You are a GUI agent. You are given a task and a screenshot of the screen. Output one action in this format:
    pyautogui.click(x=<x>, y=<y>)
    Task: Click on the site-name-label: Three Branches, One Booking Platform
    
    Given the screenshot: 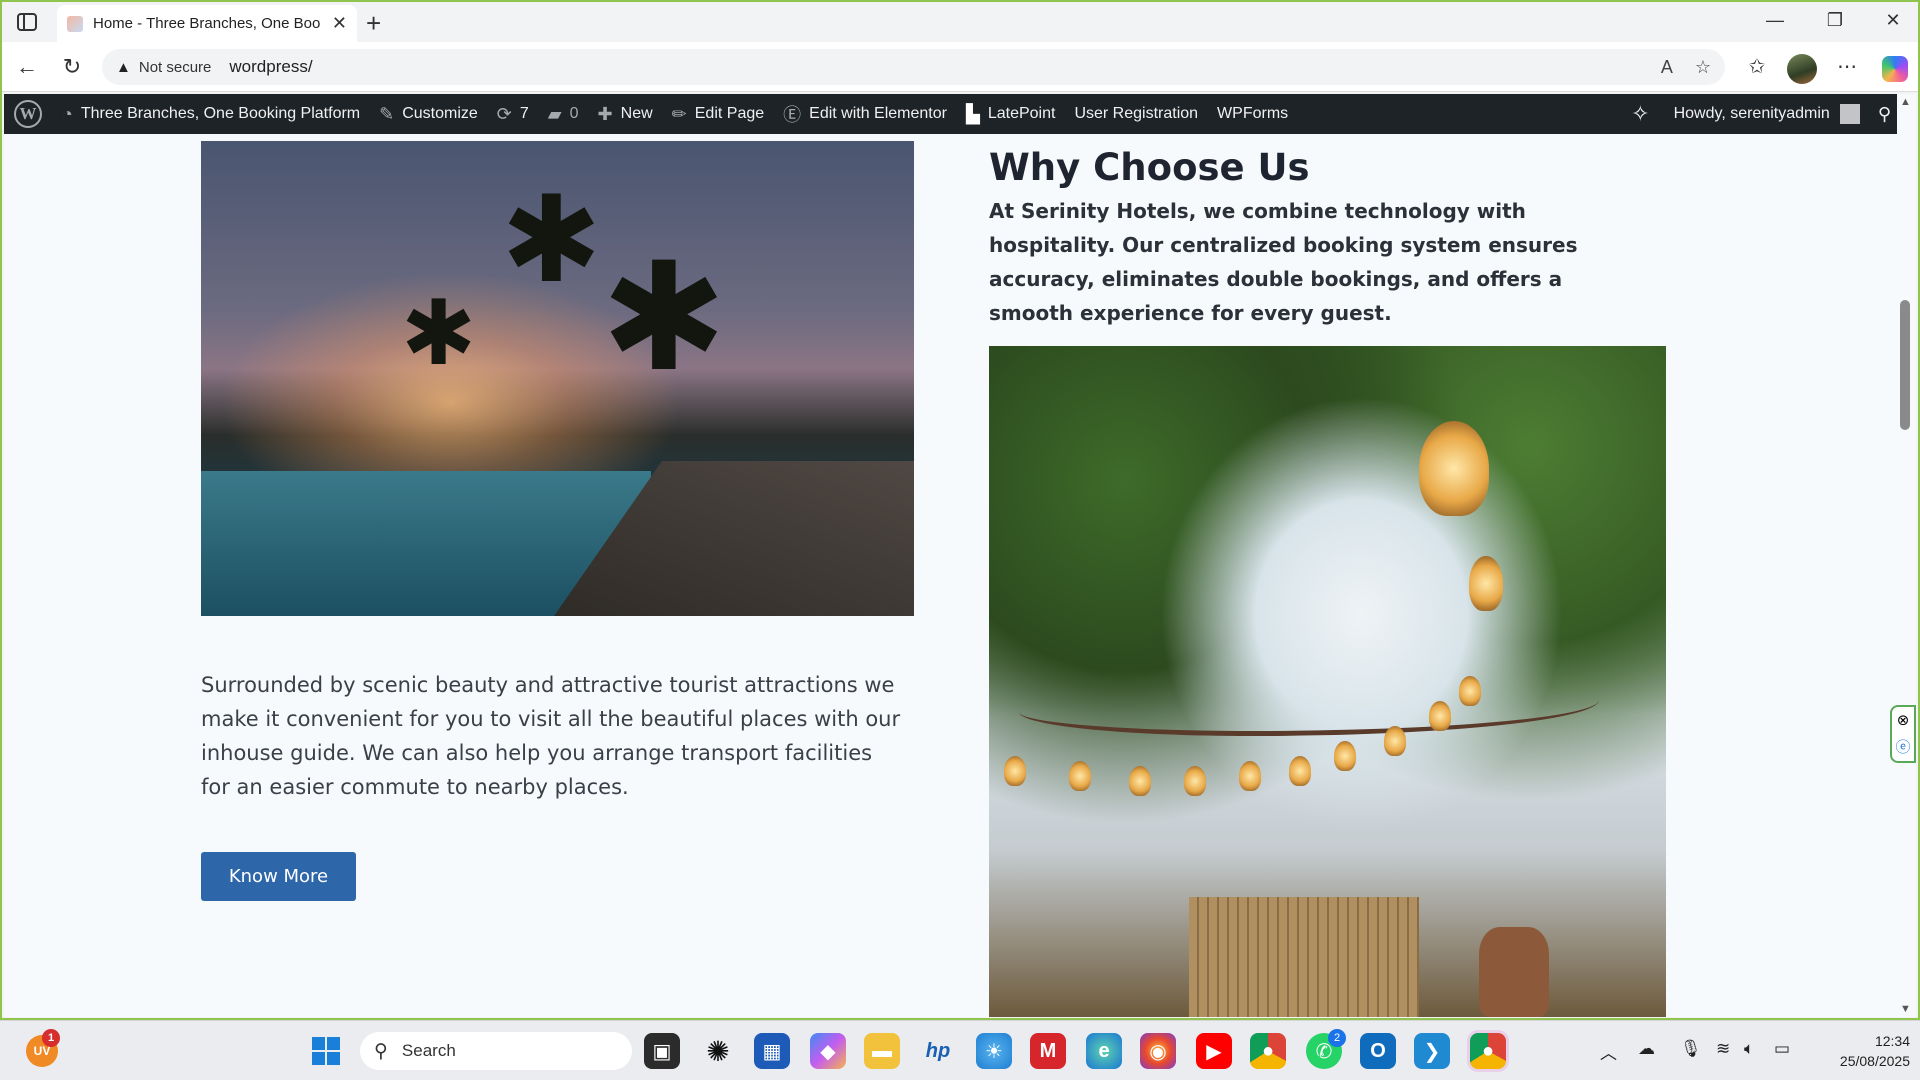 What is the action you would take?
    pyautogui.click(x=220, y=113)
    